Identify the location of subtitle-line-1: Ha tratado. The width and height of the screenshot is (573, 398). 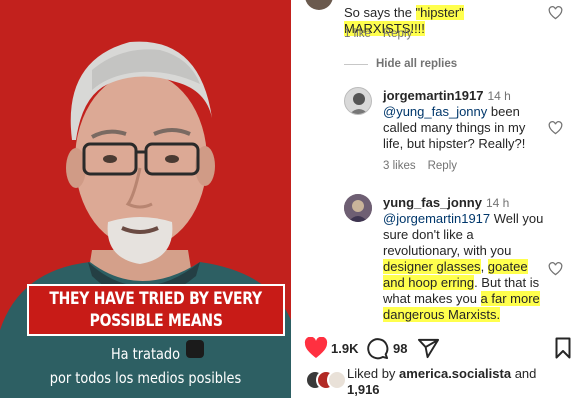
(145, 354).